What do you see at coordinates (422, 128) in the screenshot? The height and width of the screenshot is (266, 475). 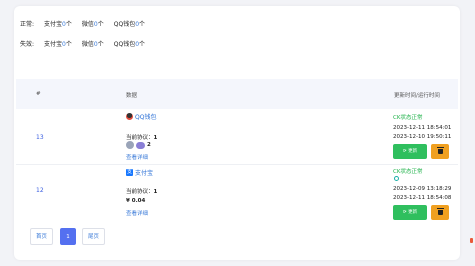 I see `update-time: 2023-12-11 18:54:01` at bounding box center [422, 128].